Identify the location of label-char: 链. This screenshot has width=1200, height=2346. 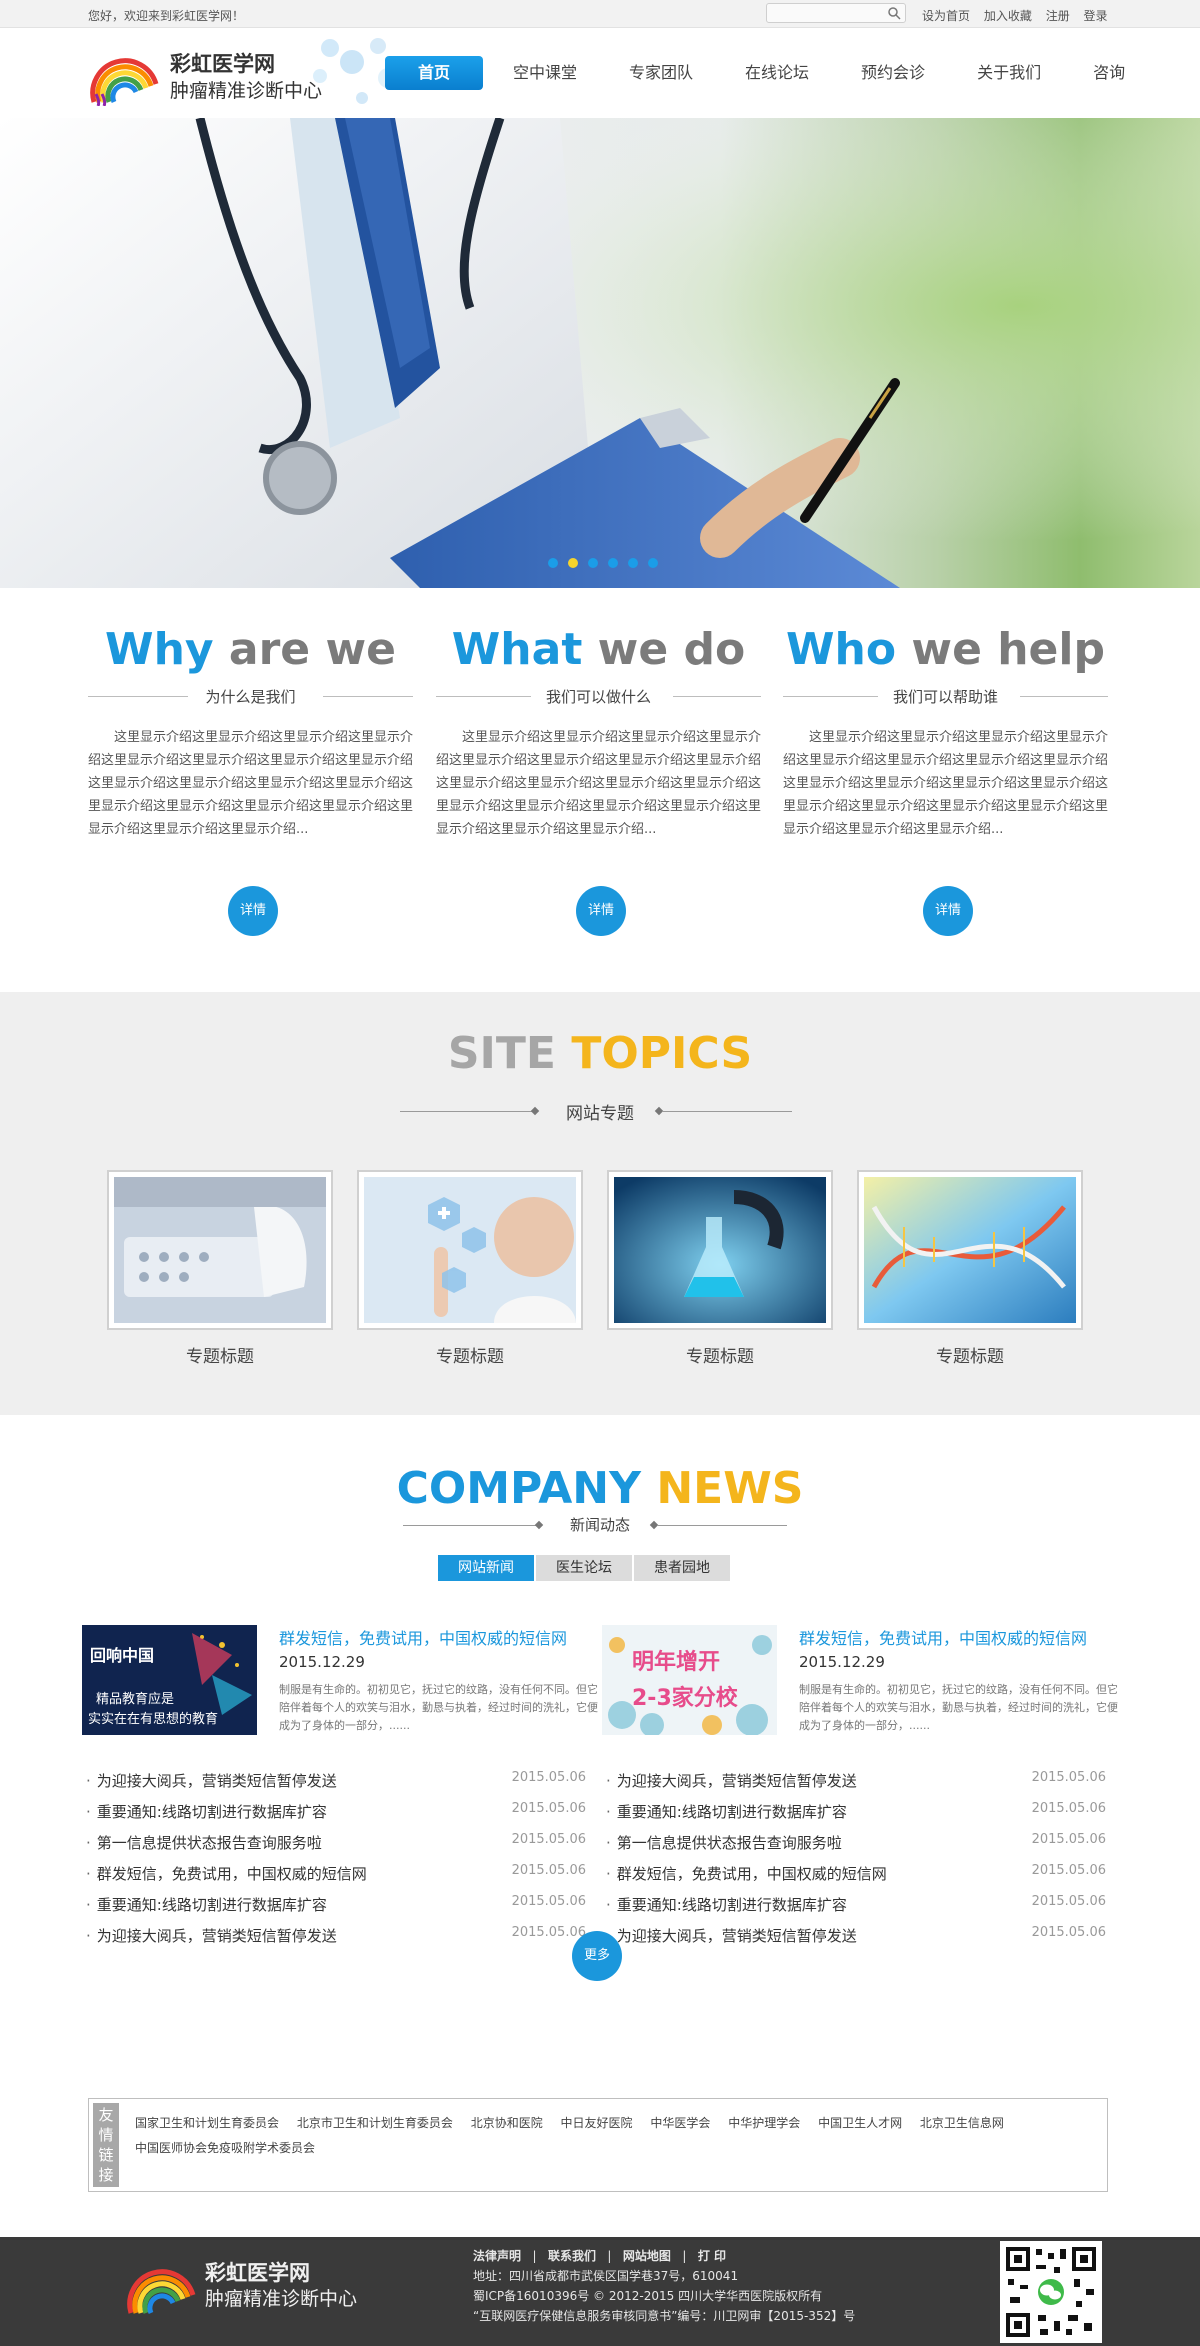
(106, 2155).